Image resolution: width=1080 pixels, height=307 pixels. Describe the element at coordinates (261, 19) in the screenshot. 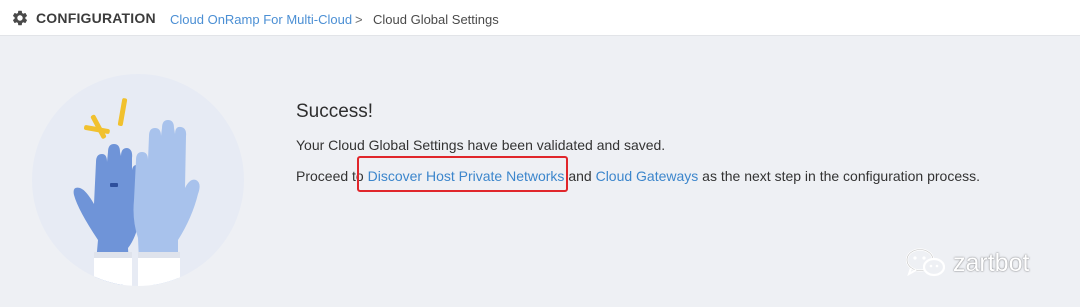

I see `breadcrumb-cloud-onramp-link: Cloud OnRamp For Multi-Cloud` at that location.